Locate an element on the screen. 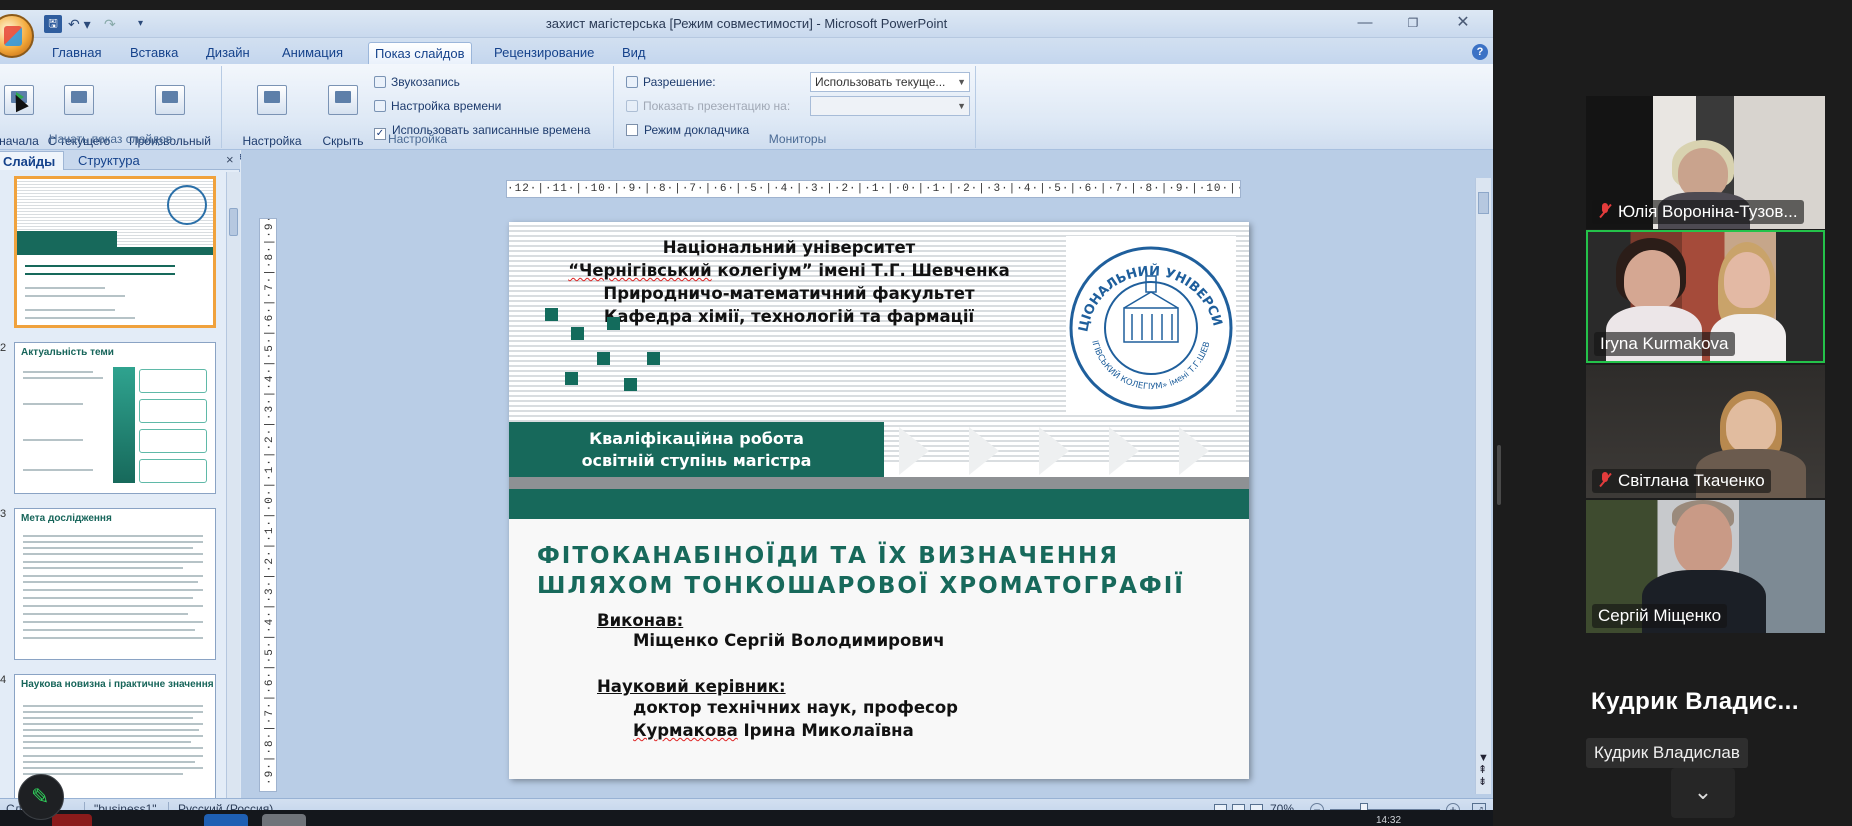 This screenshot has width=1852, height=826. thumb-title: Актуальність теми is located at coordinates (67, 352).